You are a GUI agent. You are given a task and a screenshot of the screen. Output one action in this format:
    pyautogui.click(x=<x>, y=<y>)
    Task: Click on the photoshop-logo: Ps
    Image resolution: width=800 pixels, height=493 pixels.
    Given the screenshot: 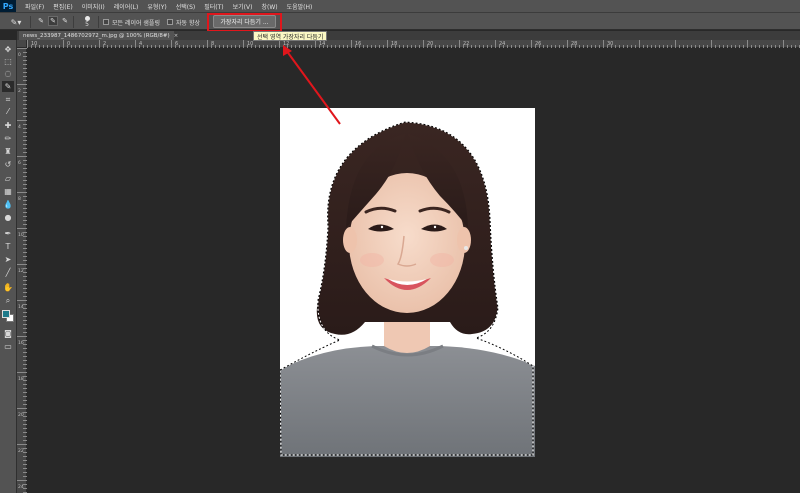 What is the action you would take?
    pyautogui.click(x=8, y=6)
    